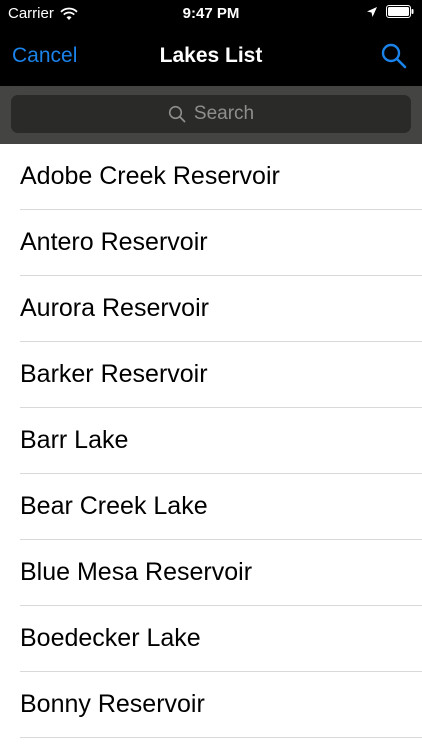 The width and height of the screenshot is (422, 750). Describe the element at coordinates (114, 242) in the screenshot. I see `list-item-label: Antero Reservoir` at that location.